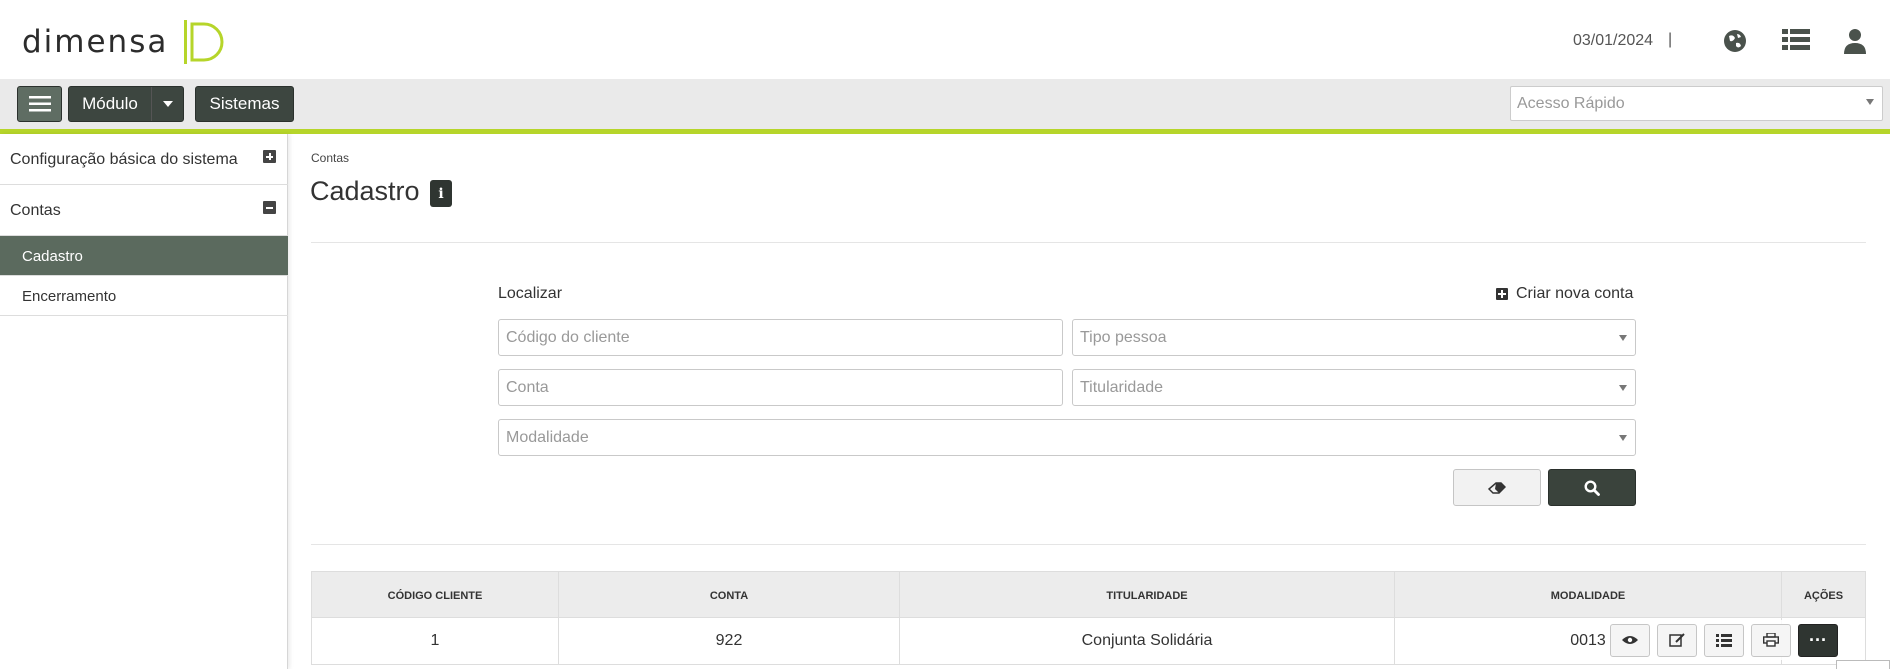  Describe the element at coordinates (1823, 595) in the screenshot. I see `column-header-acoes: AÇÕES` at that location.